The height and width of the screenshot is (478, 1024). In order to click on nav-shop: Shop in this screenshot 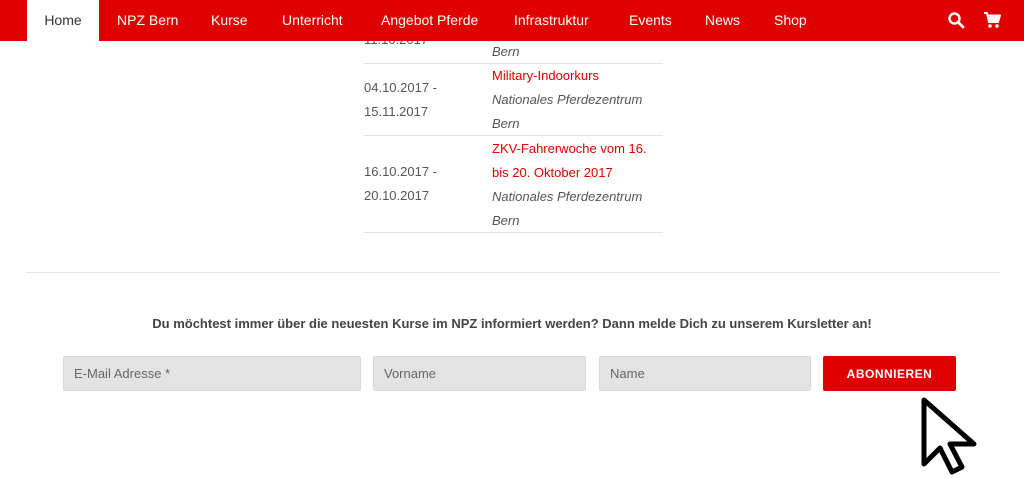, I will do `click(790, 20)`.